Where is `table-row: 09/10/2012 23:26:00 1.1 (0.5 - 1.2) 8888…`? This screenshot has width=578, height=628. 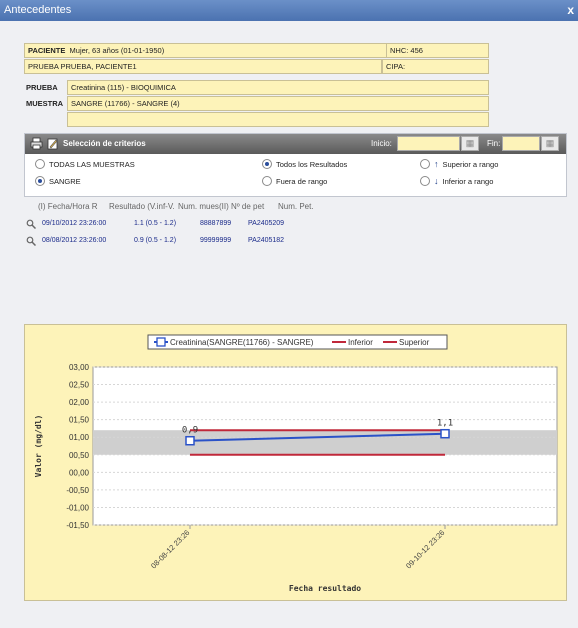
table-row: 09/10/2012 23:26:00 1.1 (0.5 - 1.2) 8888… is located at coordinates (295, 225).